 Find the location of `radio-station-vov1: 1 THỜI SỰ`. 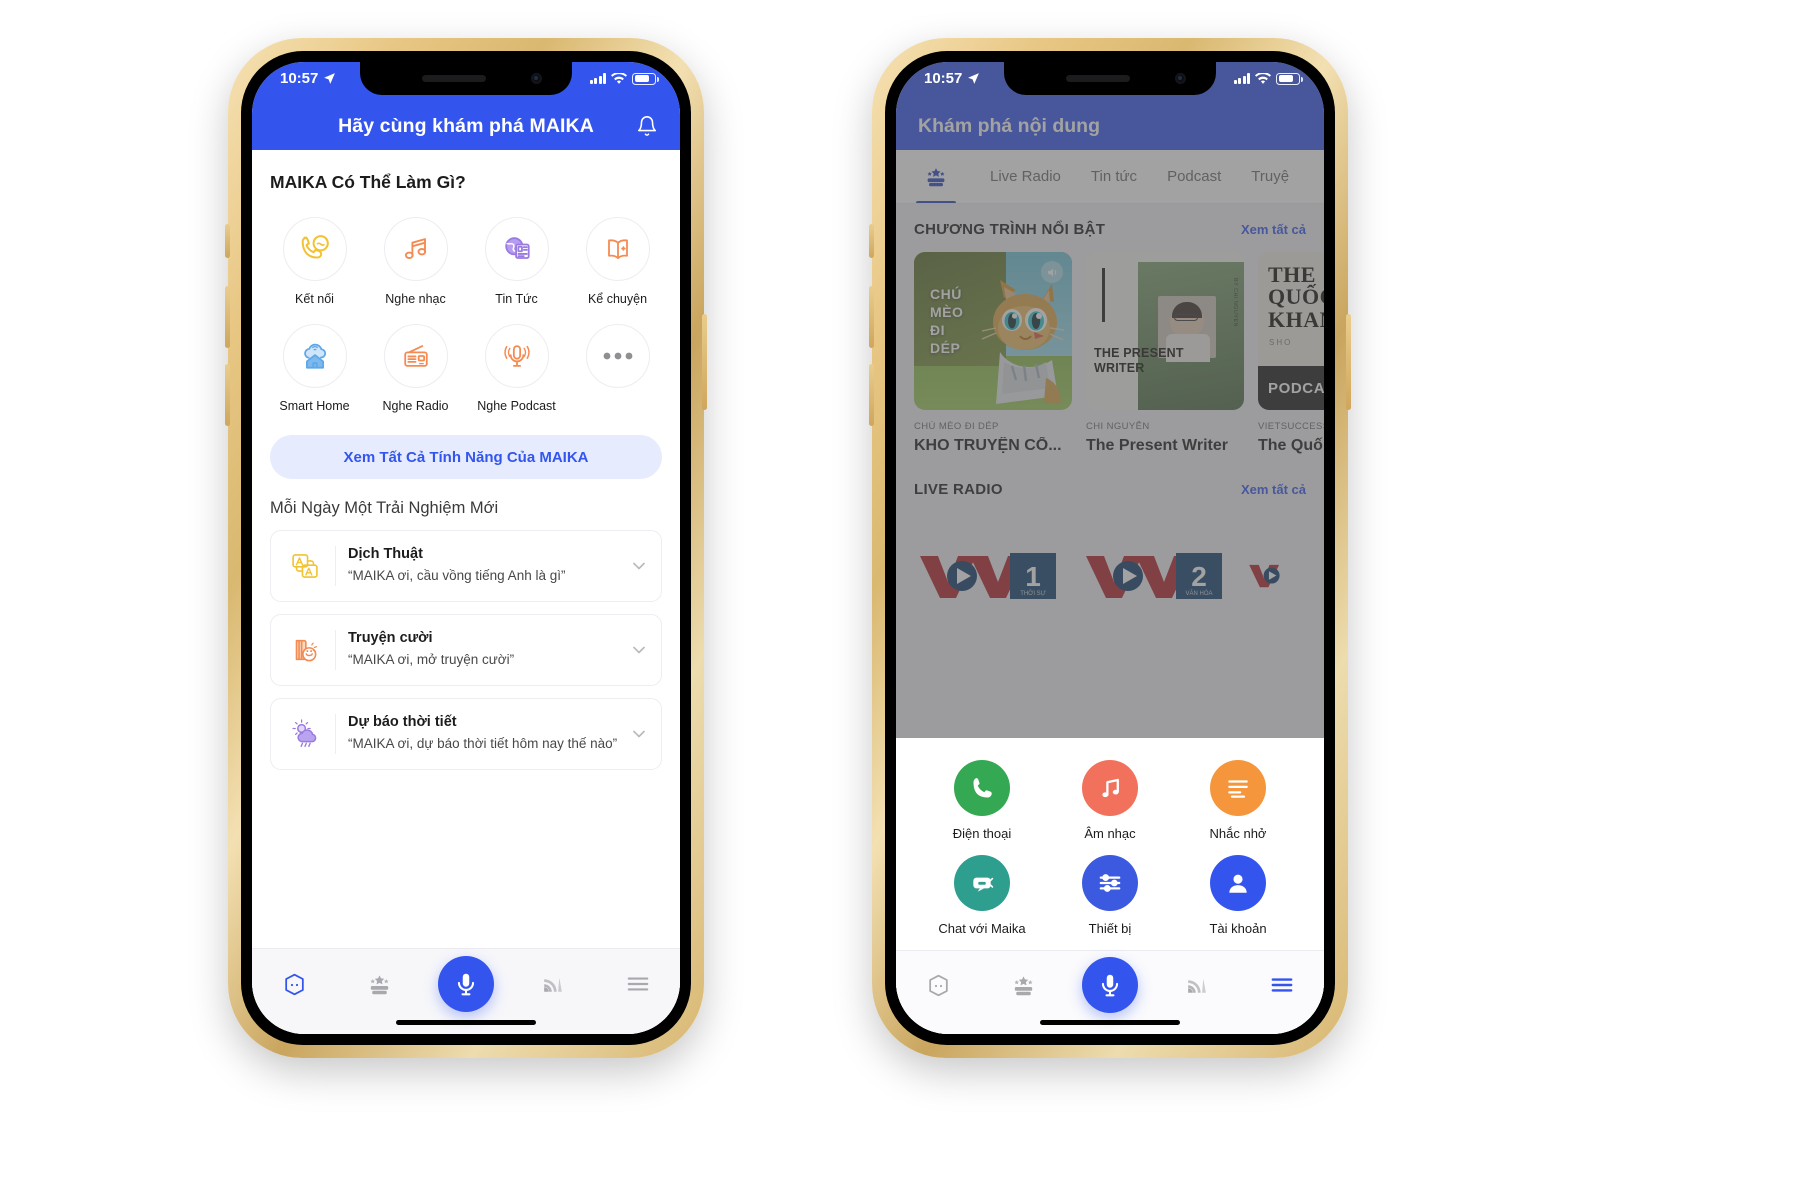

radio-station-vov1: 1 THỜI SỰ is located at coordinates (989, 575).